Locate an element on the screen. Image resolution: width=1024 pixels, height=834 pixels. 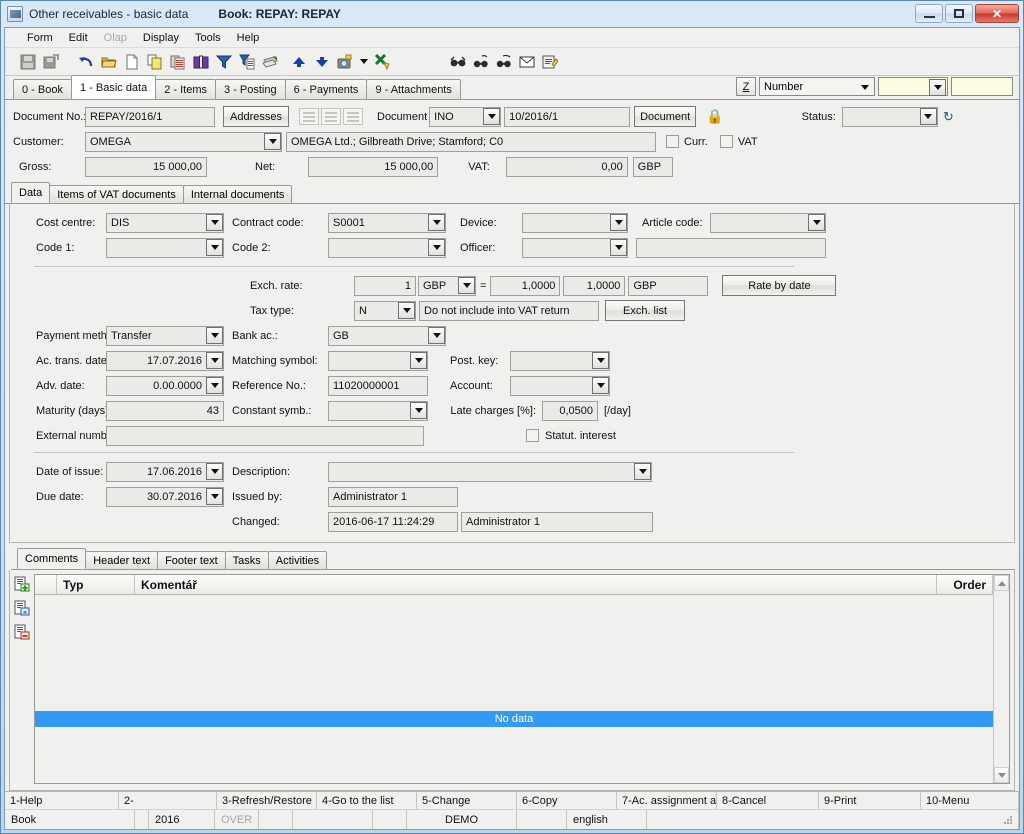
exch-rate-value-field: 1,0000 is located at coordinates (525, 285).